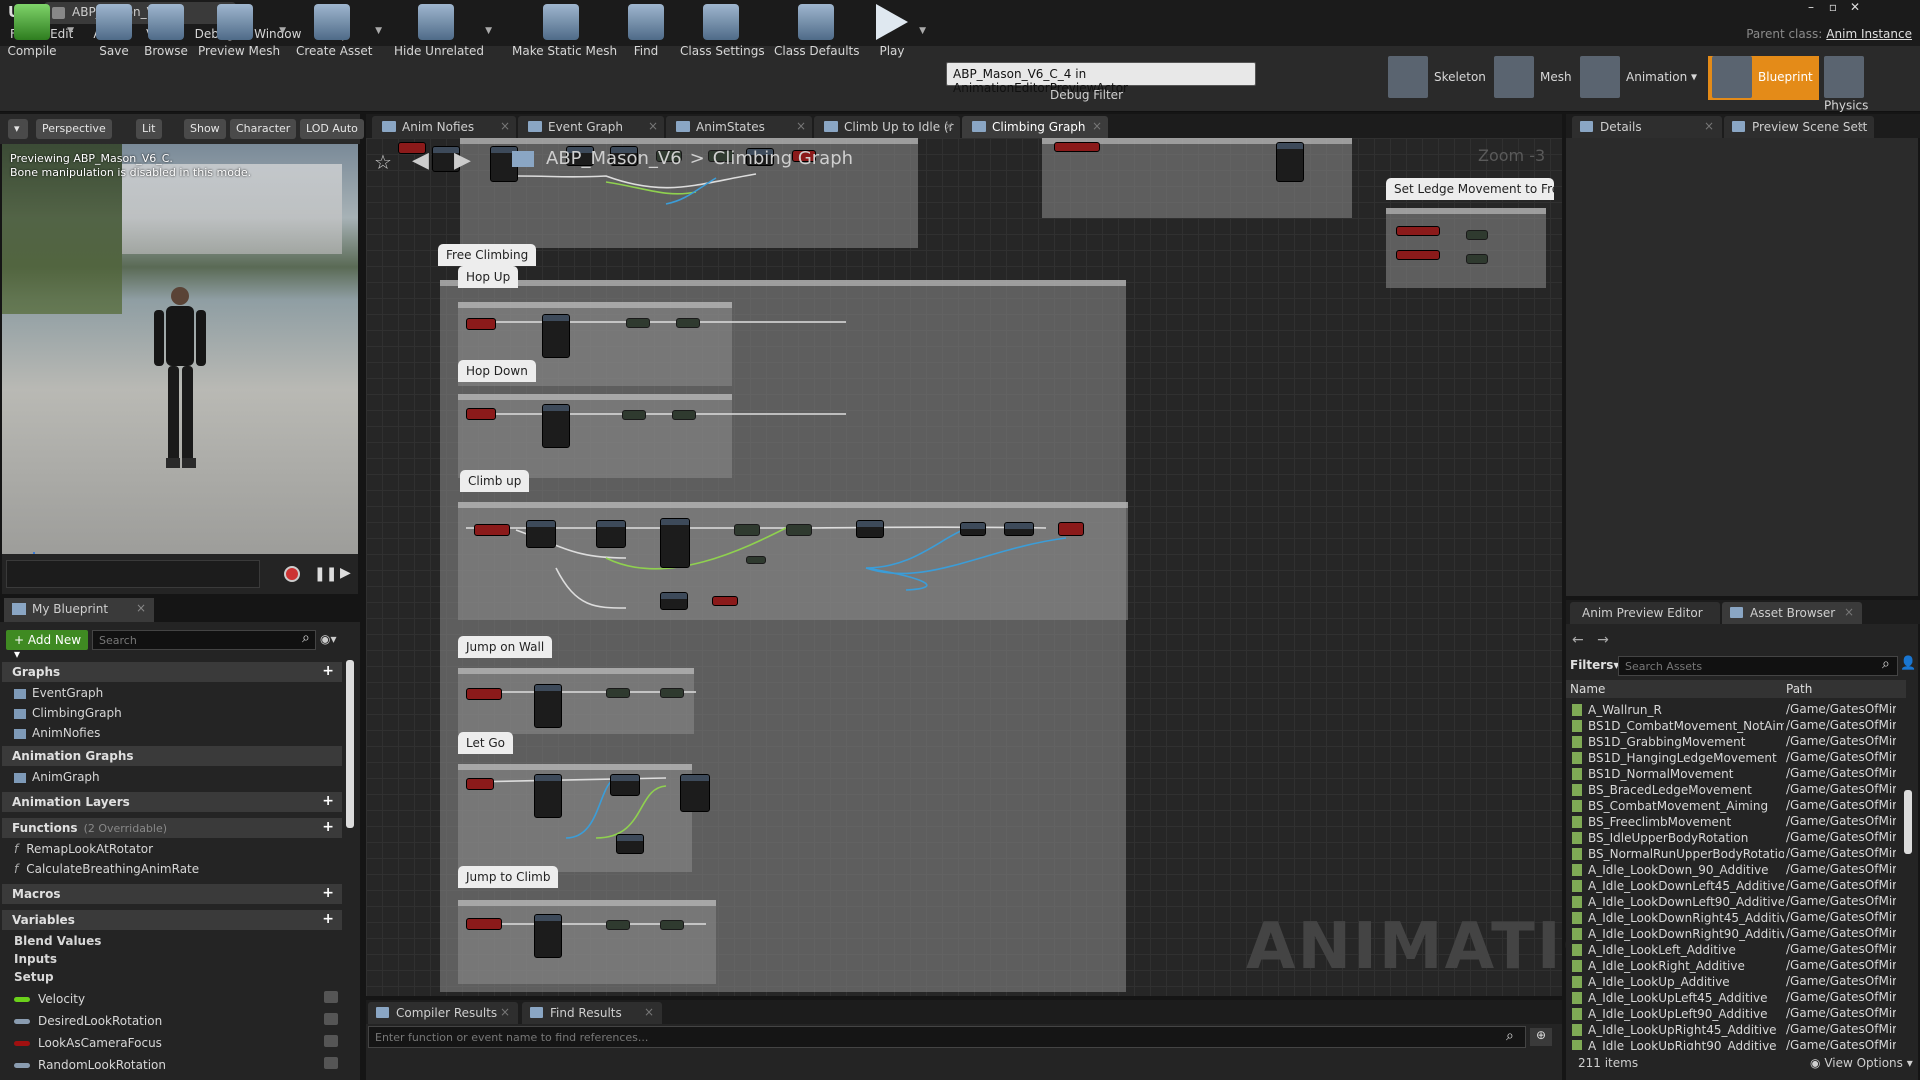 The height and width of the screenshot is (1080, 1920). I want to click on filters-button: Filters▾, so click(1594, 665).